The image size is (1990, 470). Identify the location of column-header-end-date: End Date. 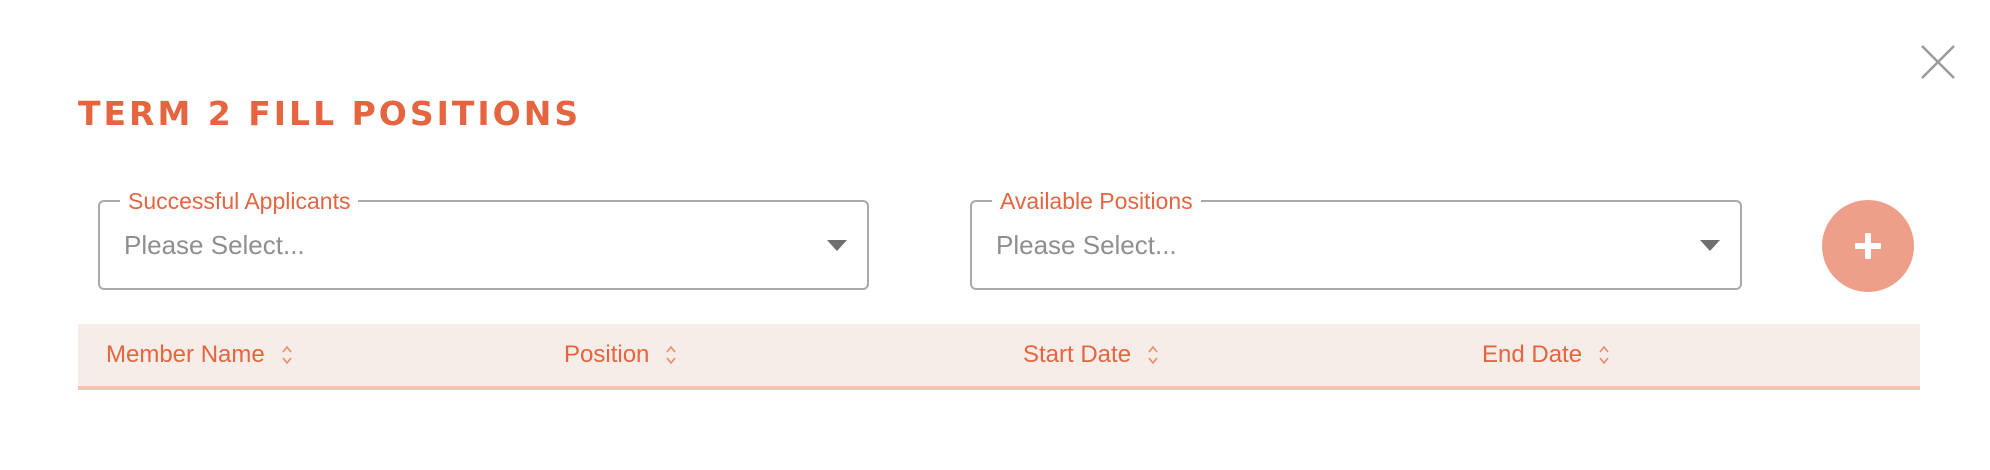
(1546, 355).